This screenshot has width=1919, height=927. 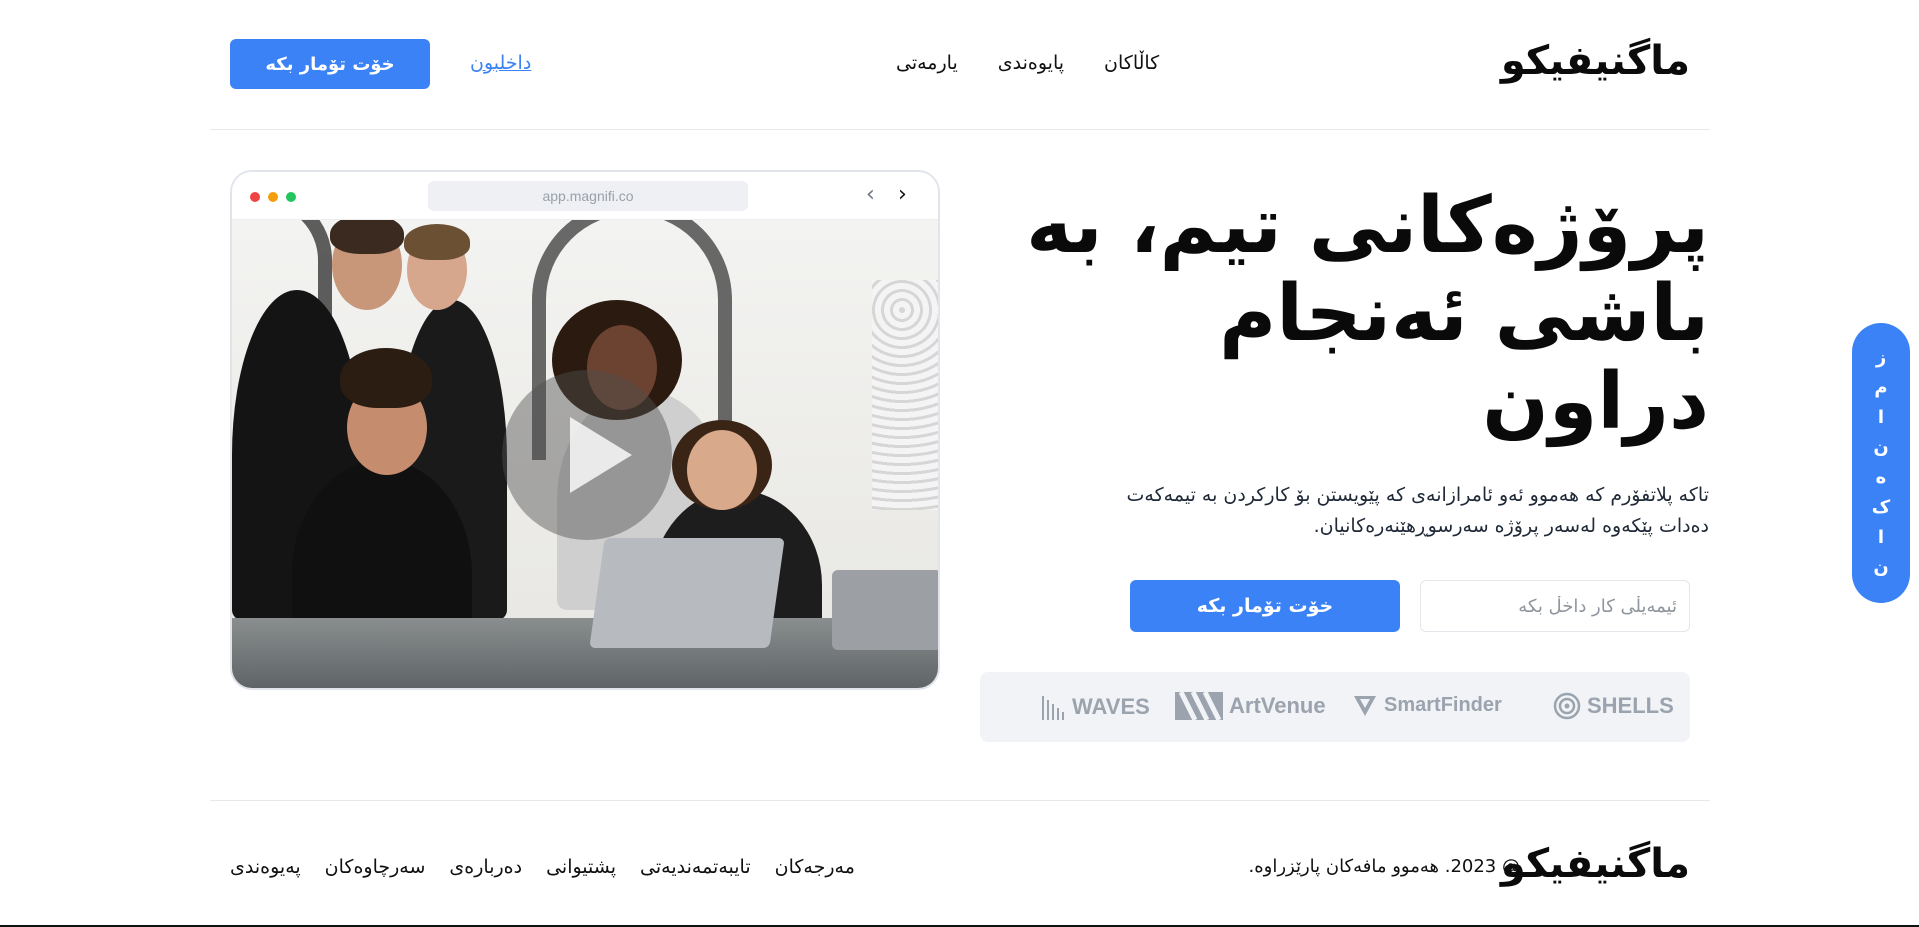 What do you see at coordinates (927, 63) in the screenshot?
I see `nav-item-help: یارمەتی` at bounding box center [927, 63].